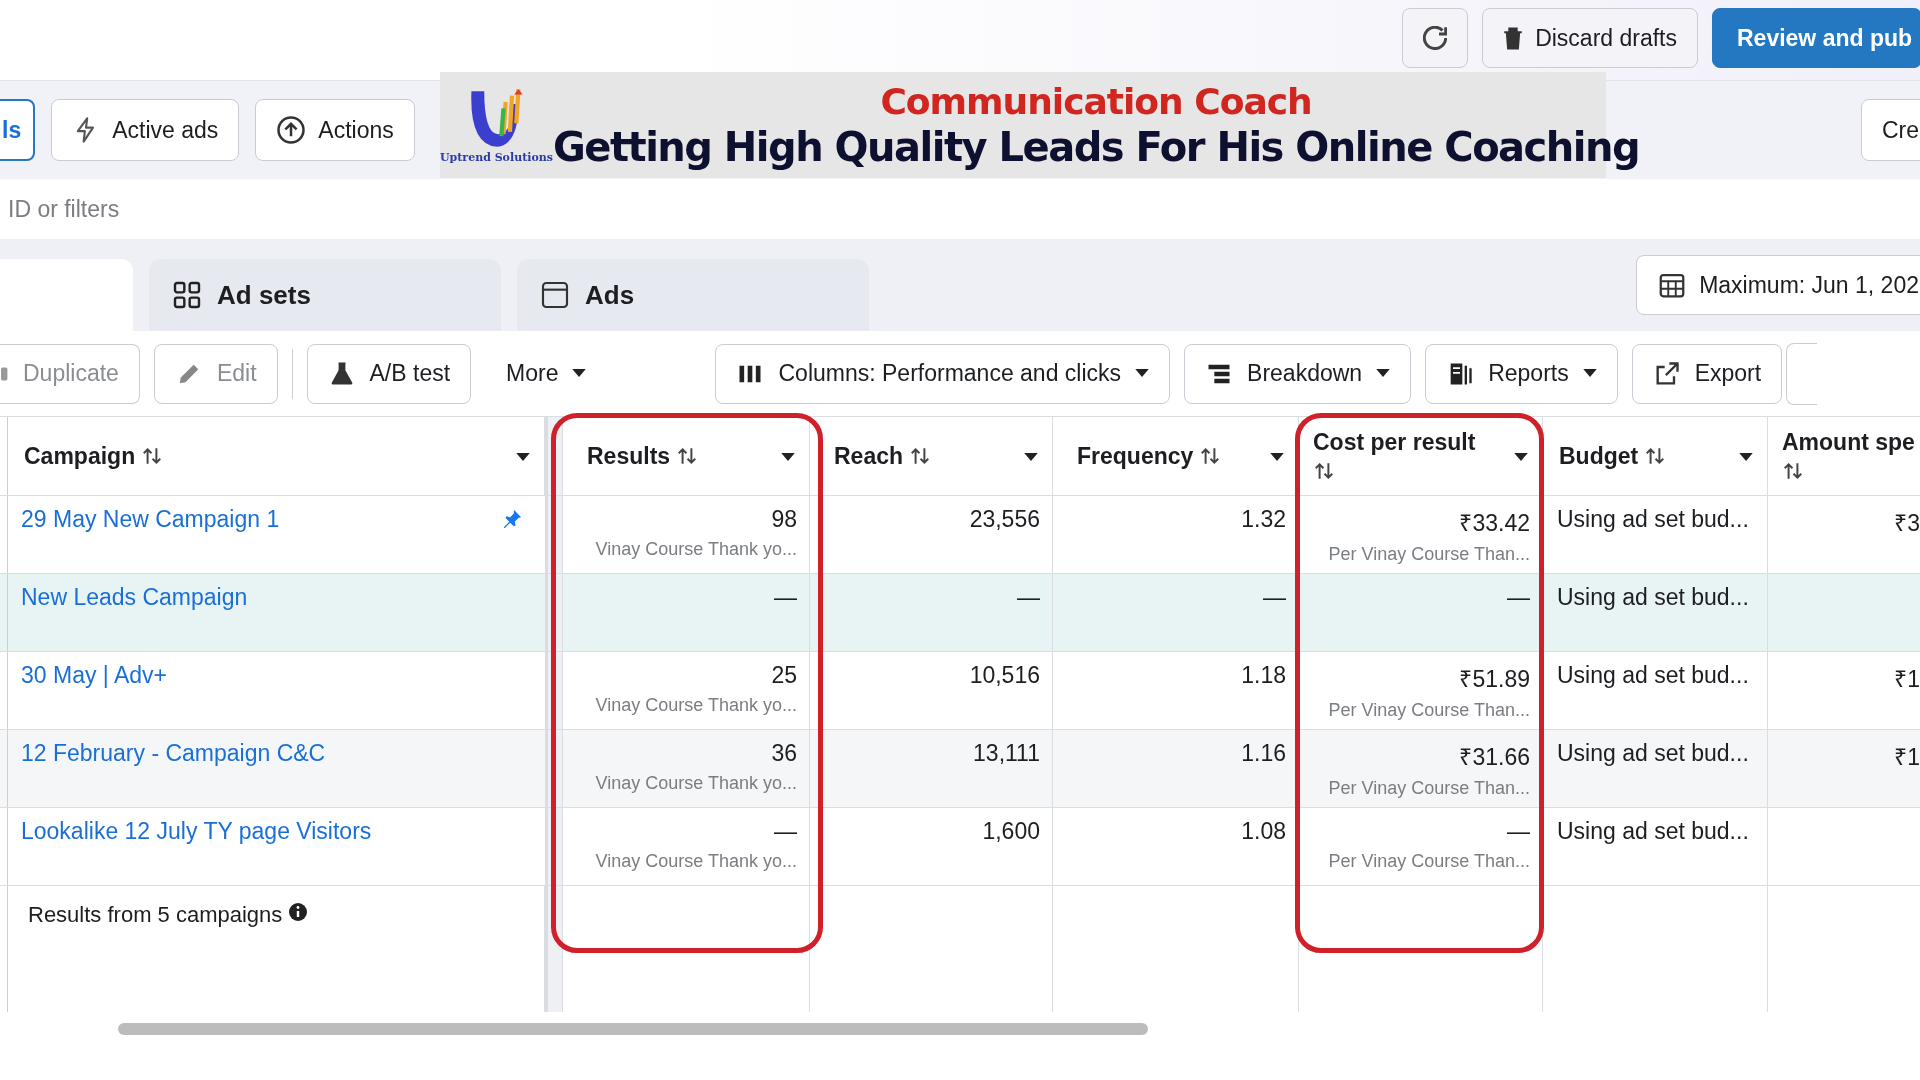 This screenshot has width=1920, height=1080. Describe the element at coordinates (1004, 675) in the screenshot. I see `table-cell: 10,516` at that location.